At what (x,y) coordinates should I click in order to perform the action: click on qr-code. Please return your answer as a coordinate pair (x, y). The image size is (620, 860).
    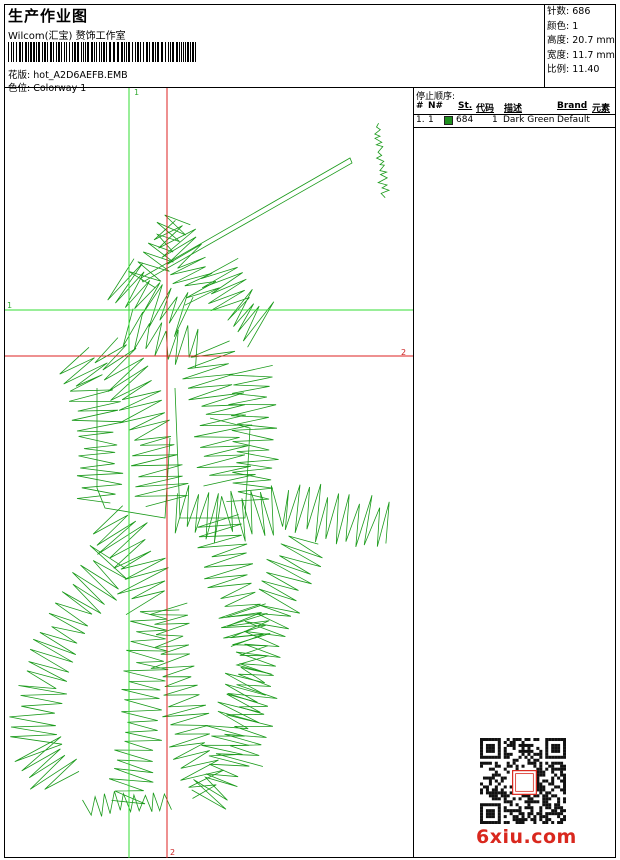
    Looking at the image, I should click on (523, 781).